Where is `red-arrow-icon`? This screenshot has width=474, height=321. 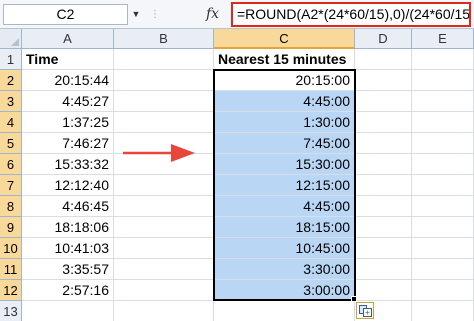 red-arrow-icon is located at coordinates (159, 153).